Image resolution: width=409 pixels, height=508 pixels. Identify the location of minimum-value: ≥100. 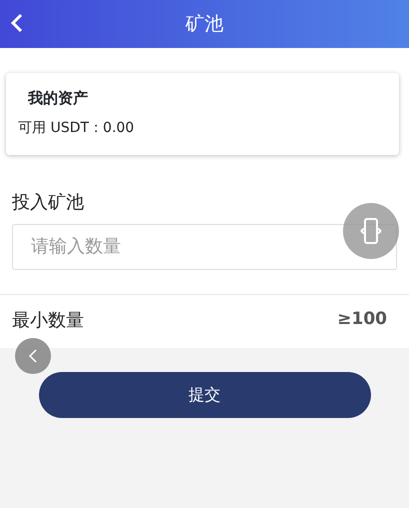
(362, 320).